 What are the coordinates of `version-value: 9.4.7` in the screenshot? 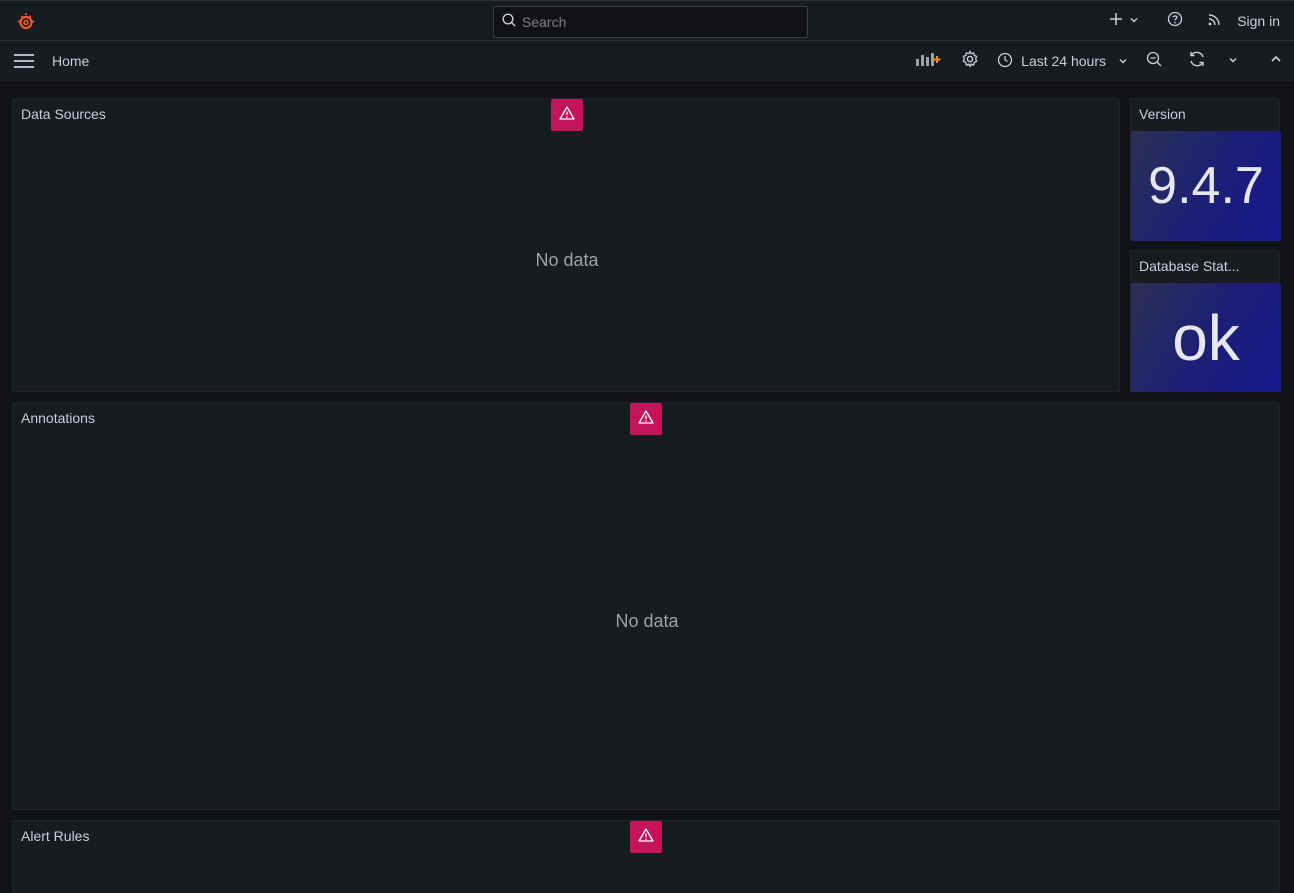 It's located at (1206, 186).